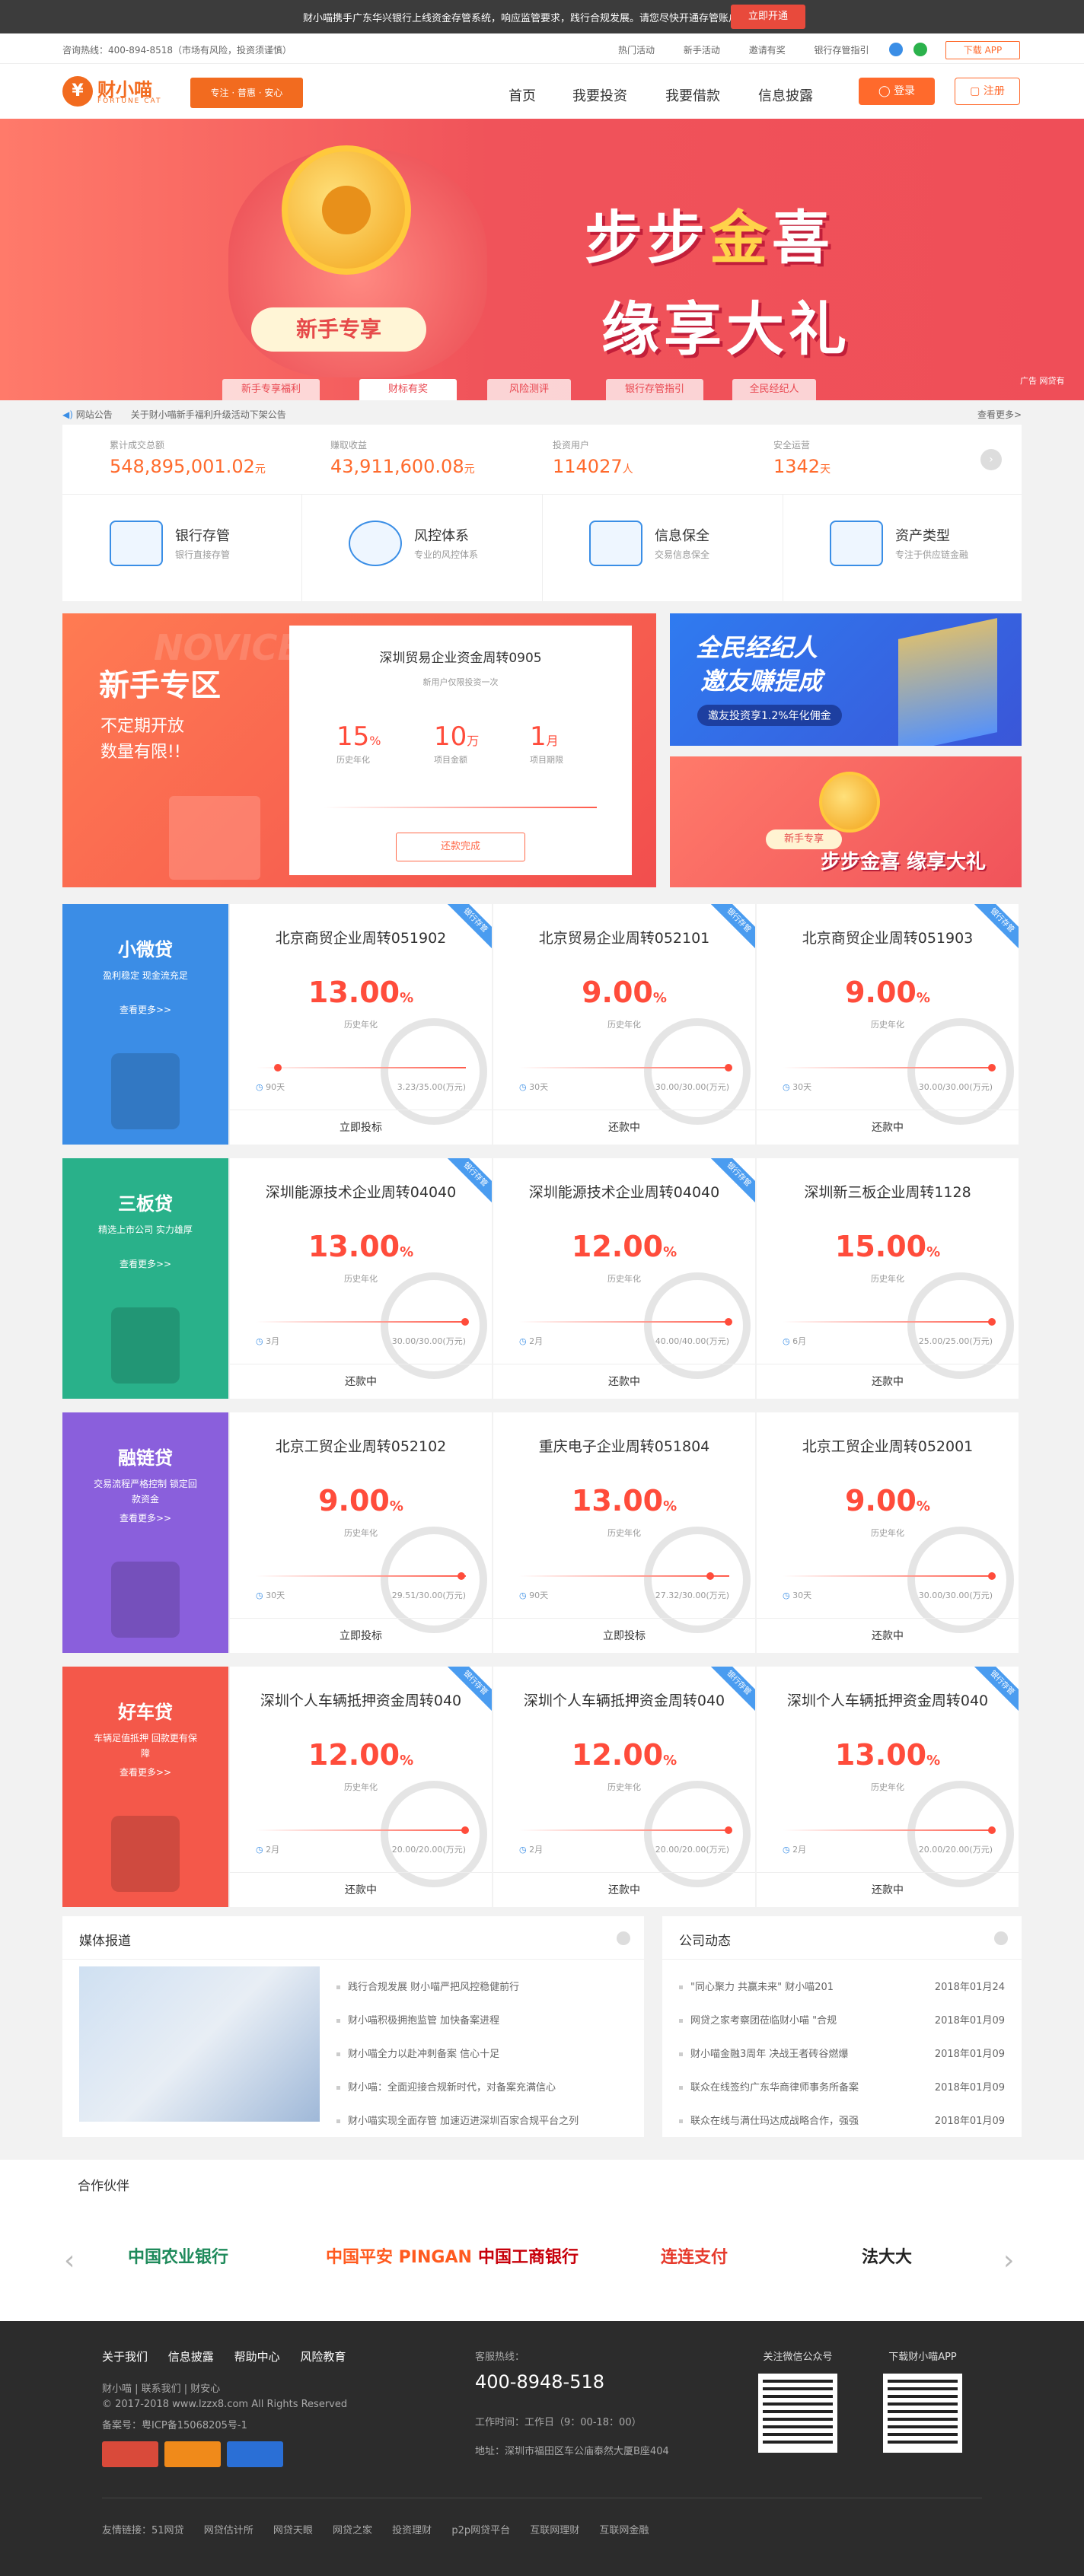 The width and height of the screenshot is (1084, 2576). Describe the element at coordinates (897, 91) in the screenshot. I see `login-button: ◯ 登录` at that location.